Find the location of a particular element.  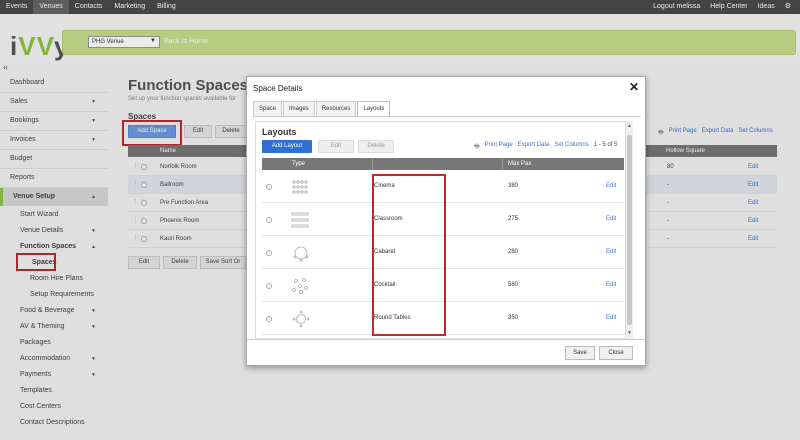

export-data-link: Export Data is located at coordinates (534, 147).